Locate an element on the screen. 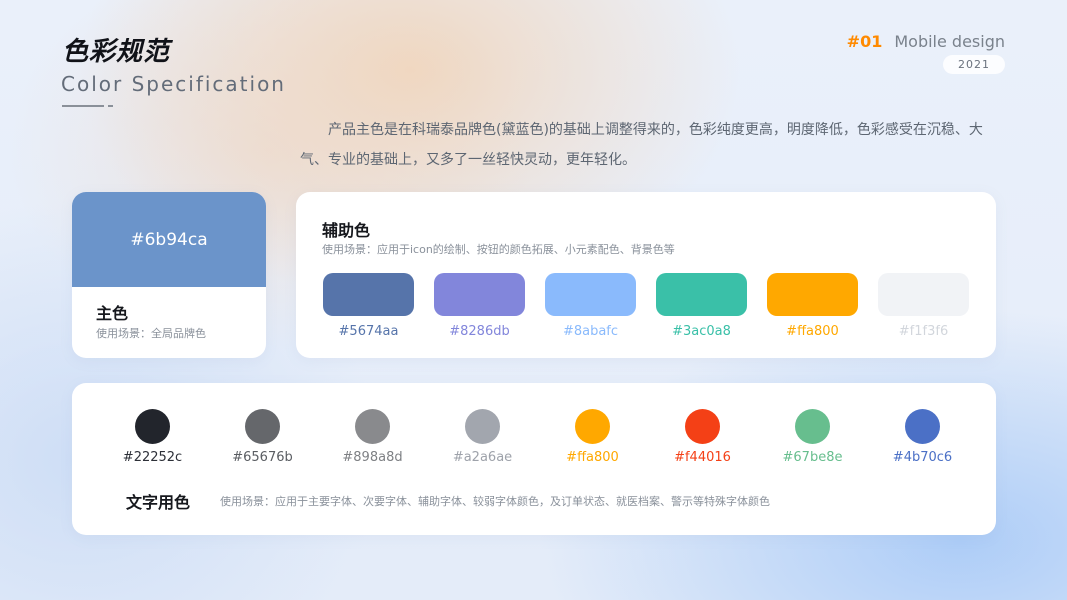 This screenshot has width=1067, height=600. auxiliary-color-usage: 使用场景：应用于icon的绘制、按钮的颜色拓展、小元素配色、背景色等 is located at coordinates (498, 249).